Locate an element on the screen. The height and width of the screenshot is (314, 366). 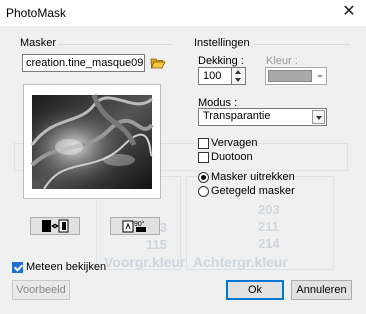
rotate-90-icon: 90° is located at coordinates (134, 226).